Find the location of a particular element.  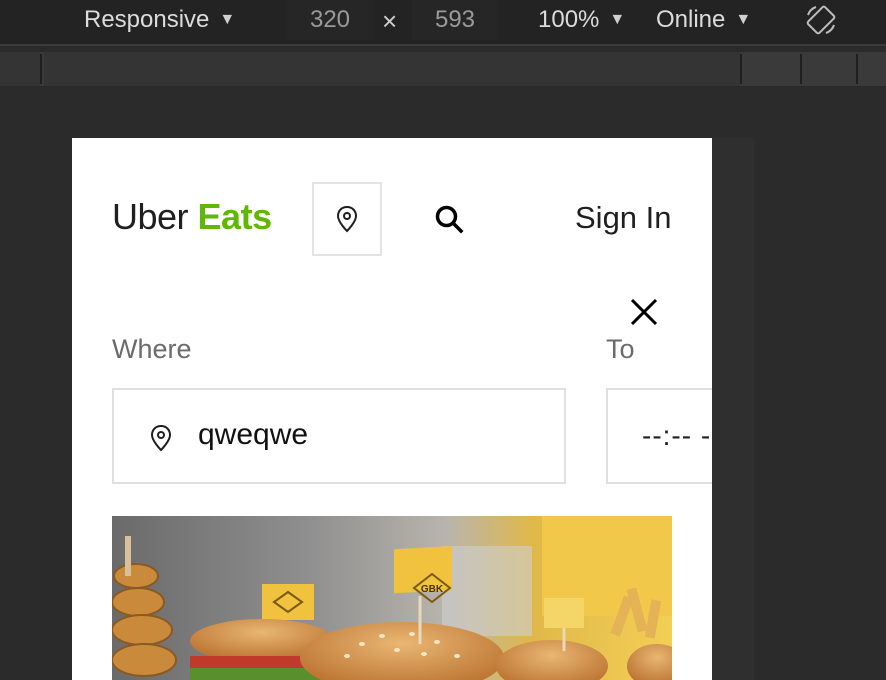

media-query-ruler is located at coordinates (443, 69).